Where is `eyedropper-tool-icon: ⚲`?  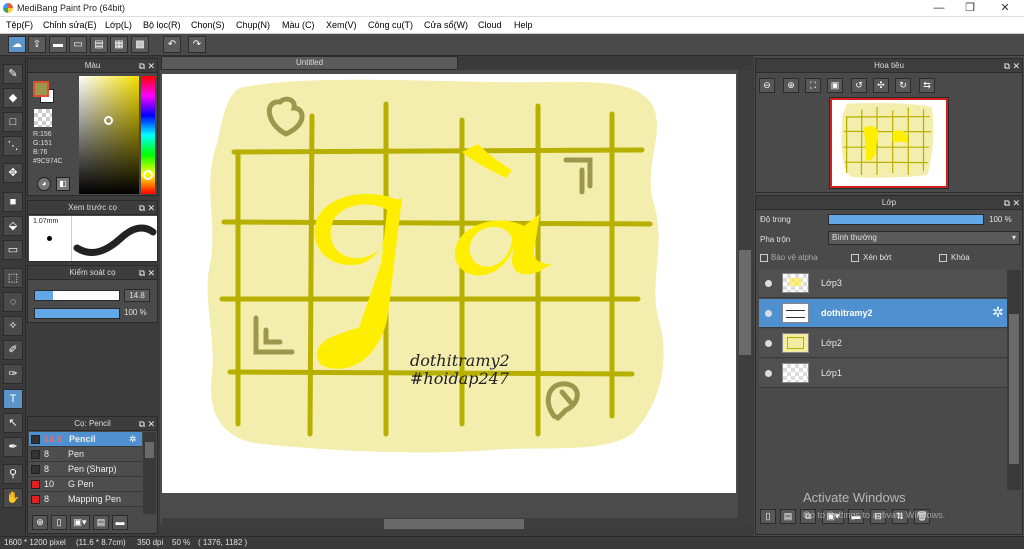 eyedropper-tool-icon: ⚲ is located at coordinates (13, 474).